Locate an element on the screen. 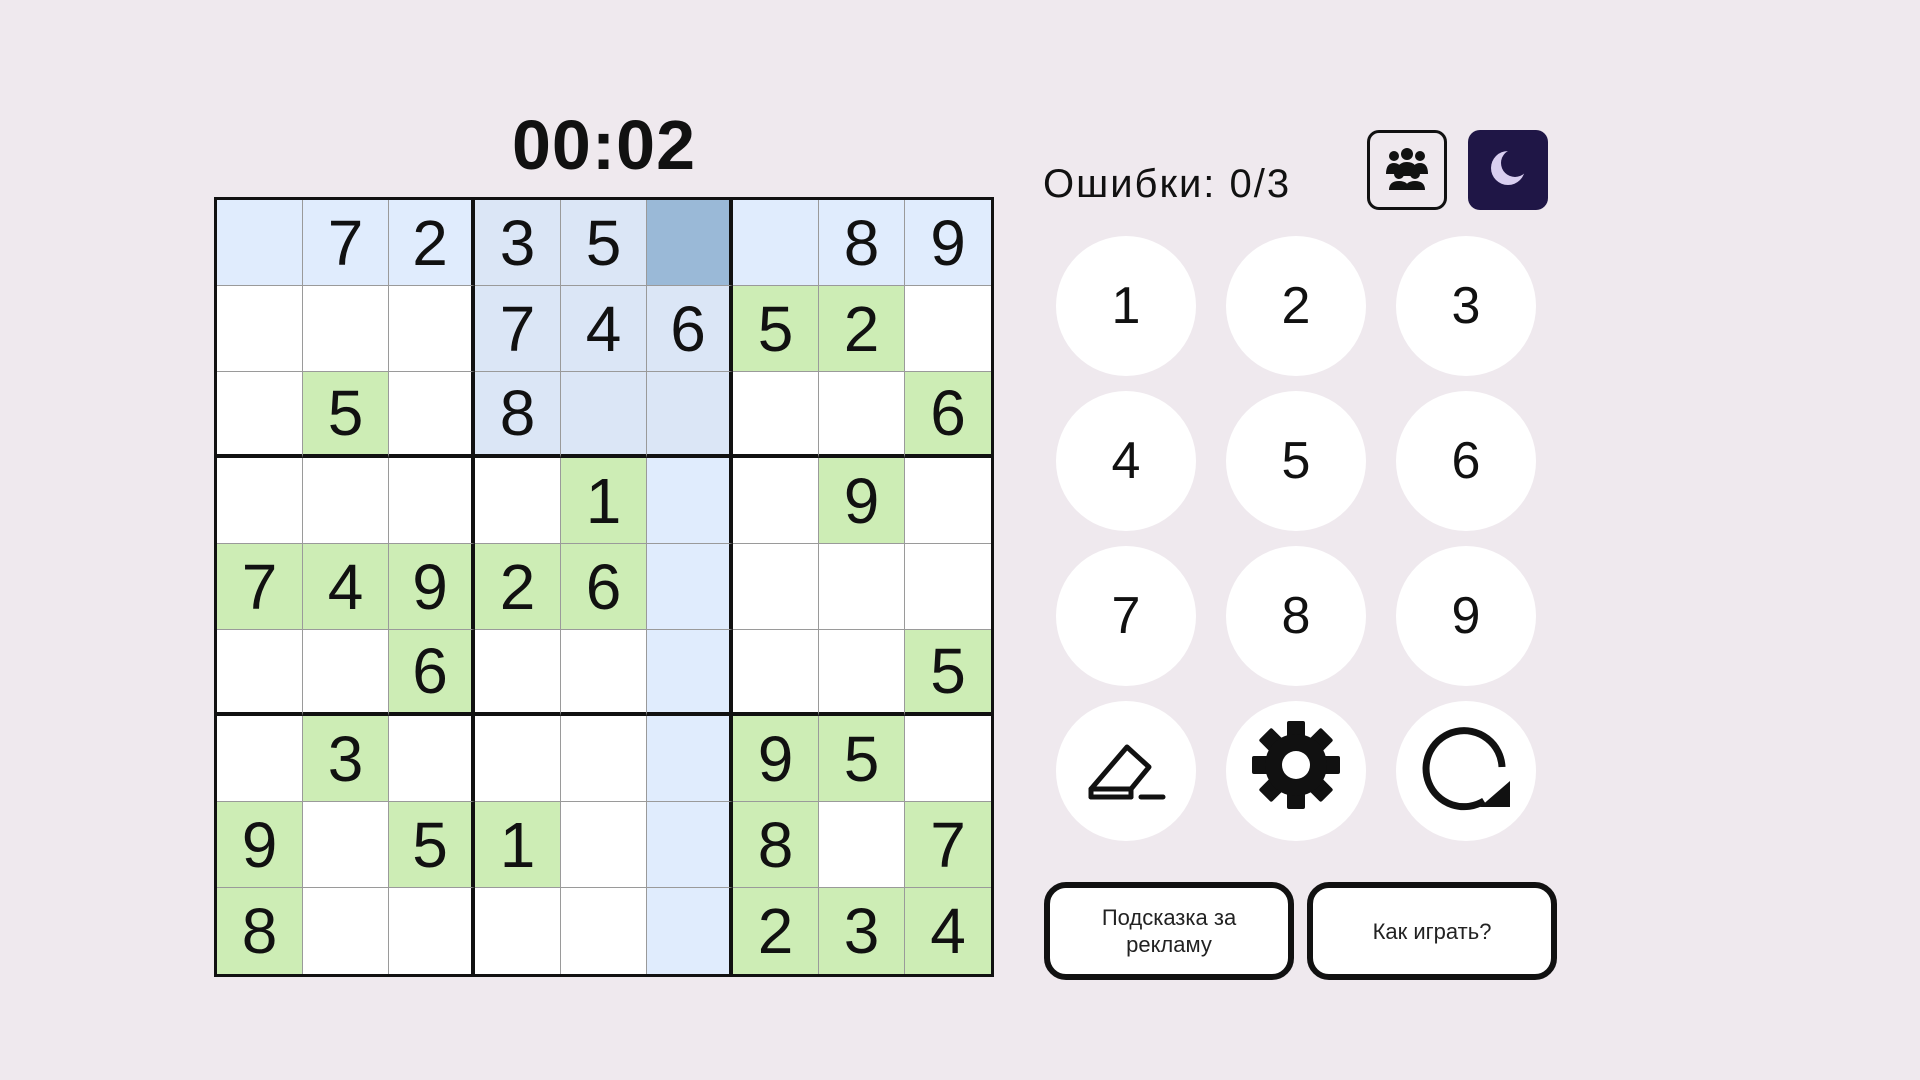 This screenshot has width=1920, height=1080. gear-icon is located at coordinates (1296, 771).